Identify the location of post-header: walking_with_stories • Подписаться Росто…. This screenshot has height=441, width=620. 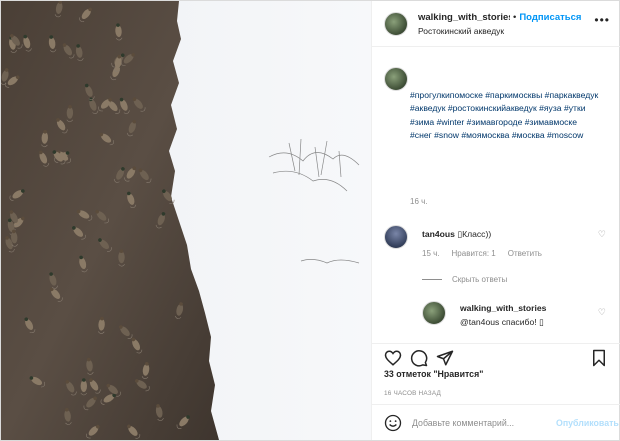
(496, 24).